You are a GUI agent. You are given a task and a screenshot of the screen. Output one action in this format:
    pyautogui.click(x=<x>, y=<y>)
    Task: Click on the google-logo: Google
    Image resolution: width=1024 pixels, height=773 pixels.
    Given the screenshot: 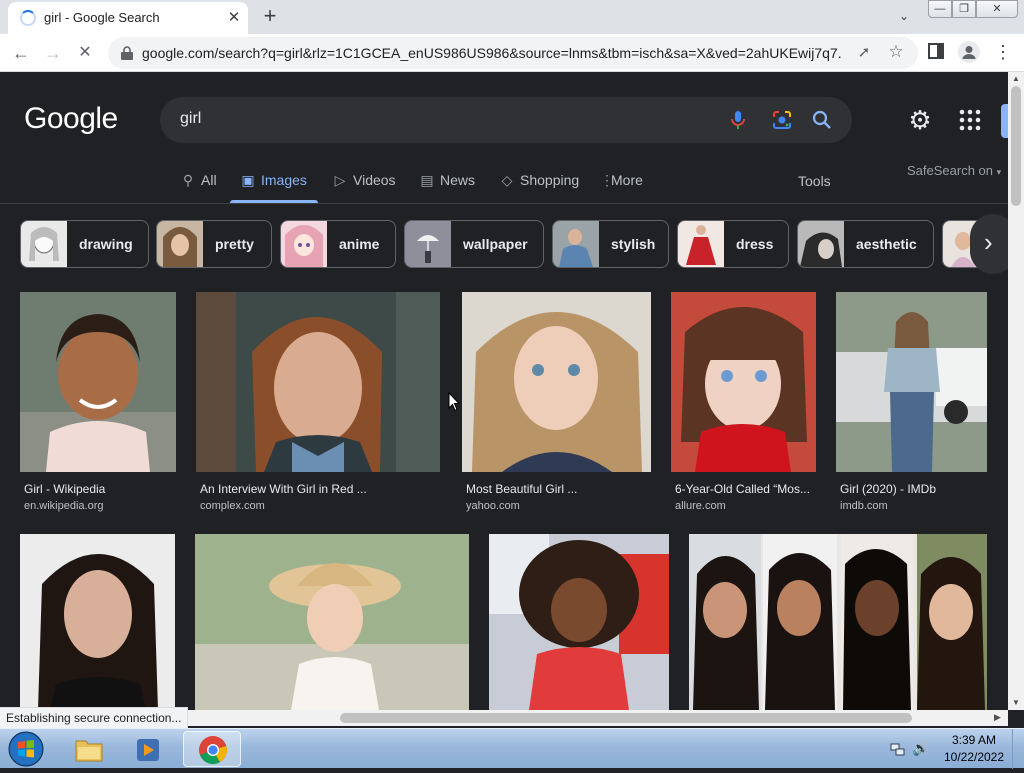 What is the action you would take?
    pyautogui.click(x=71, y=119)
    